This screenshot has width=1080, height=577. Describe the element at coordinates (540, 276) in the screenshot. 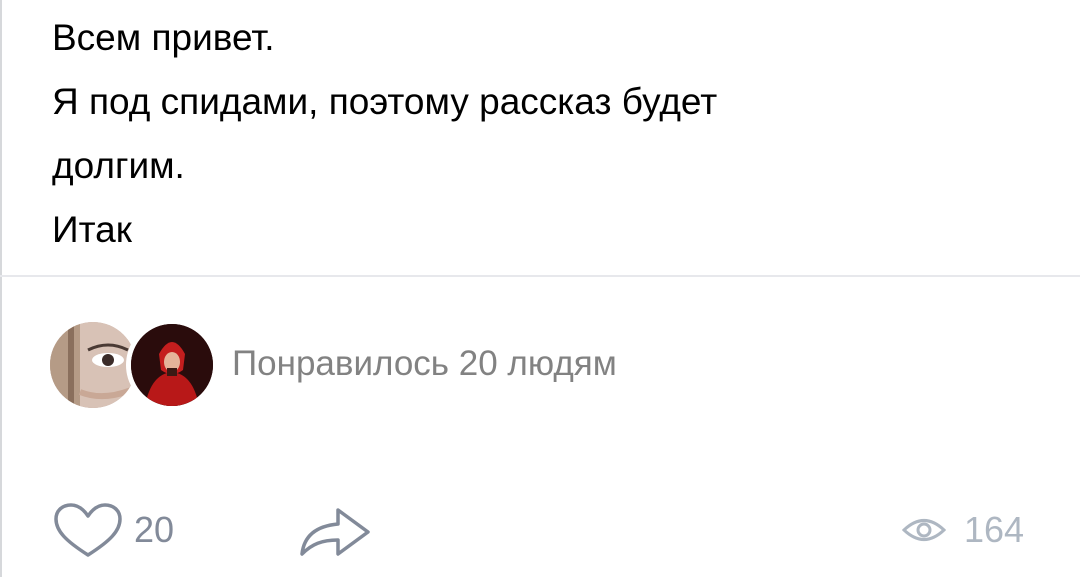

I see `divider` at that location.